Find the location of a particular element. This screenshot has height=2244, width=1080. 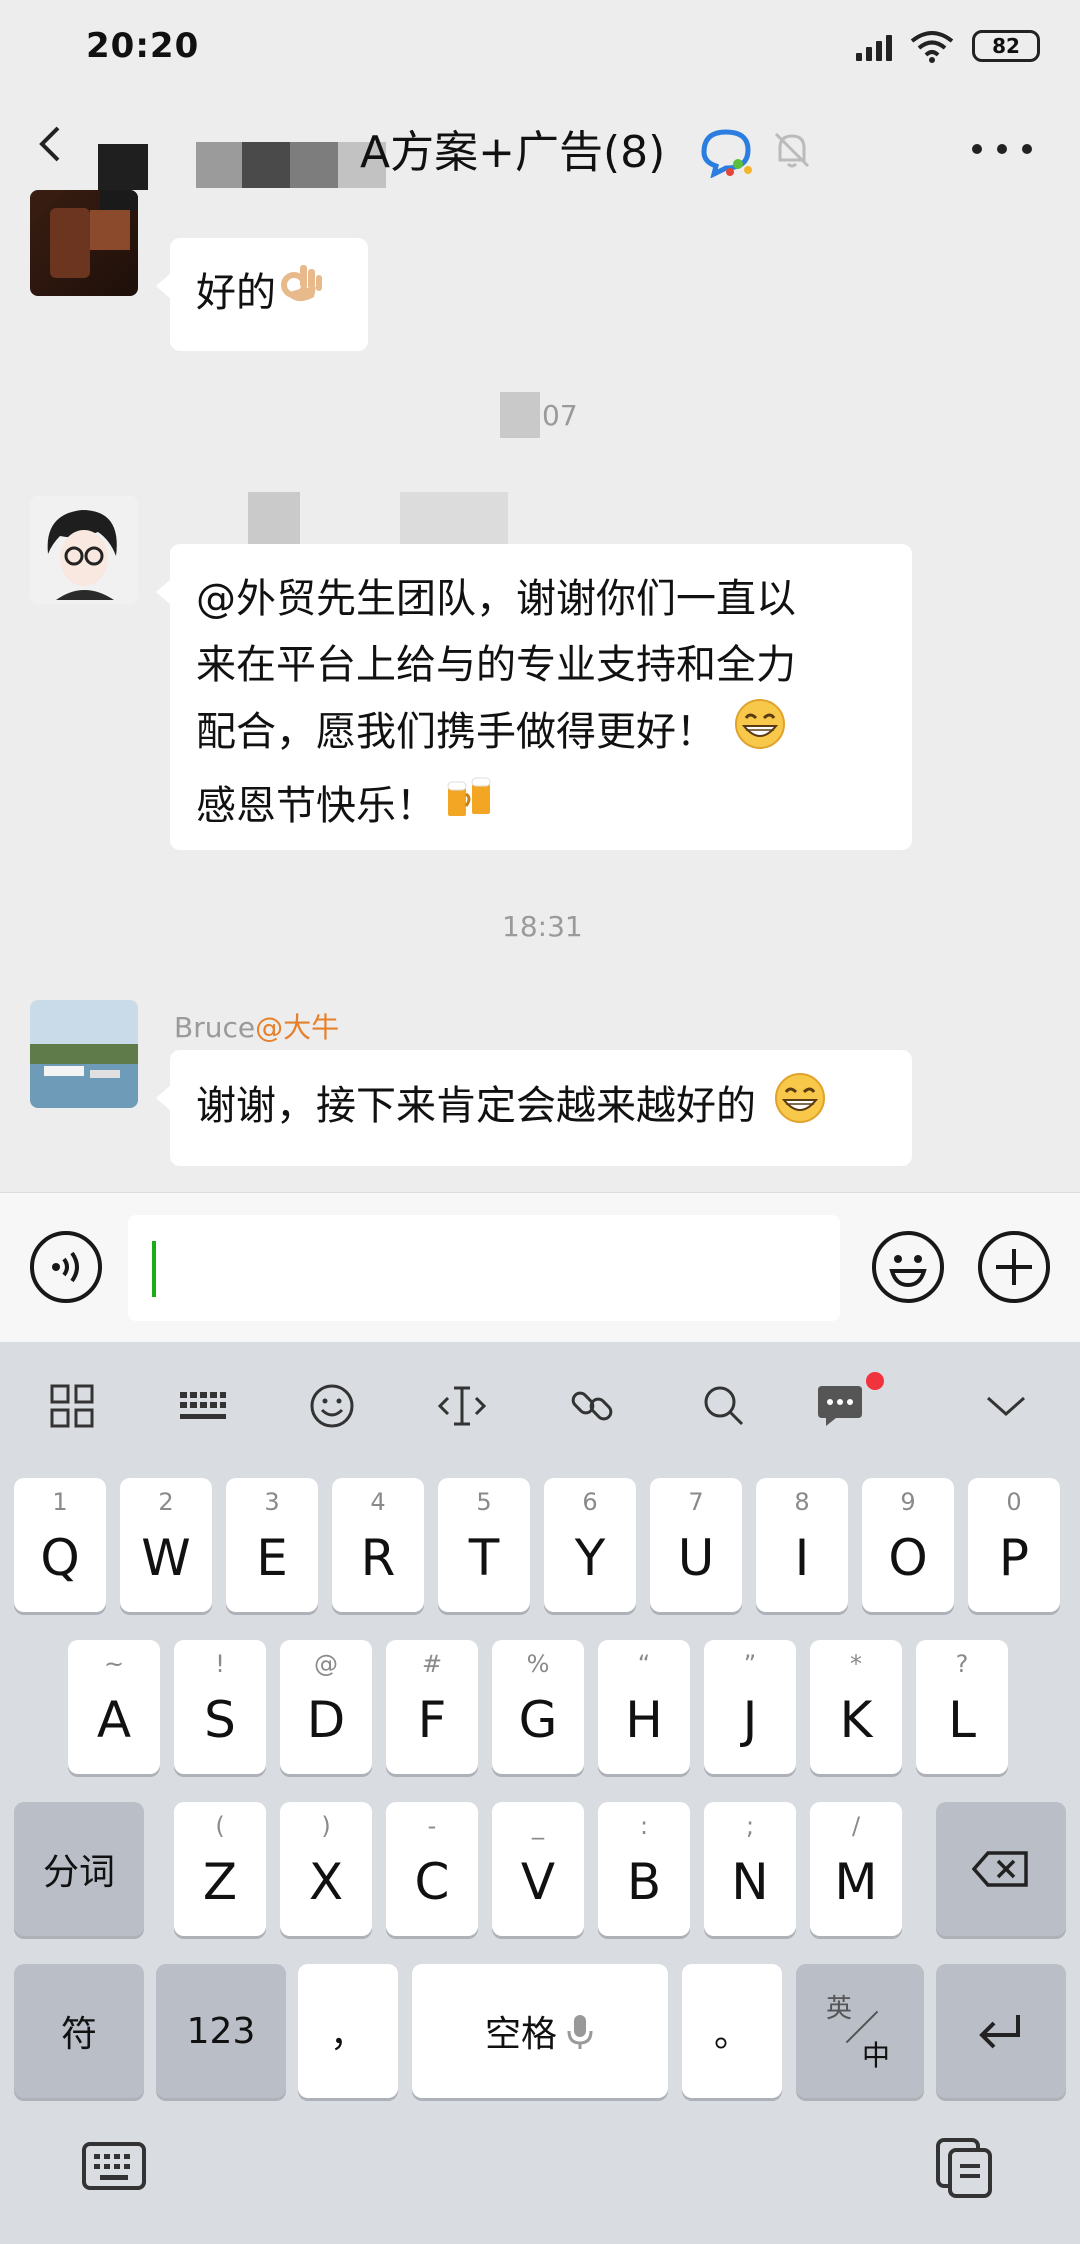

key-sub-label: ) is located at coordinates (326, 1826).